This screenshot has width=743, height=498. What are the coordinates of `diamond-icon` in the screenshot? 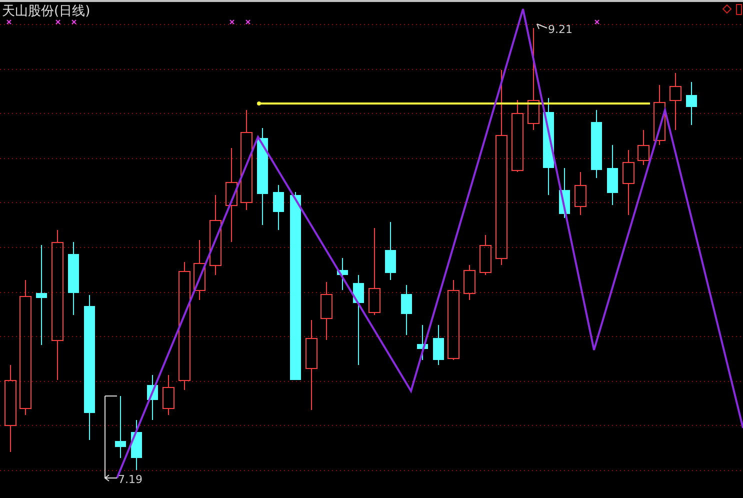 It's located at (727, 9).